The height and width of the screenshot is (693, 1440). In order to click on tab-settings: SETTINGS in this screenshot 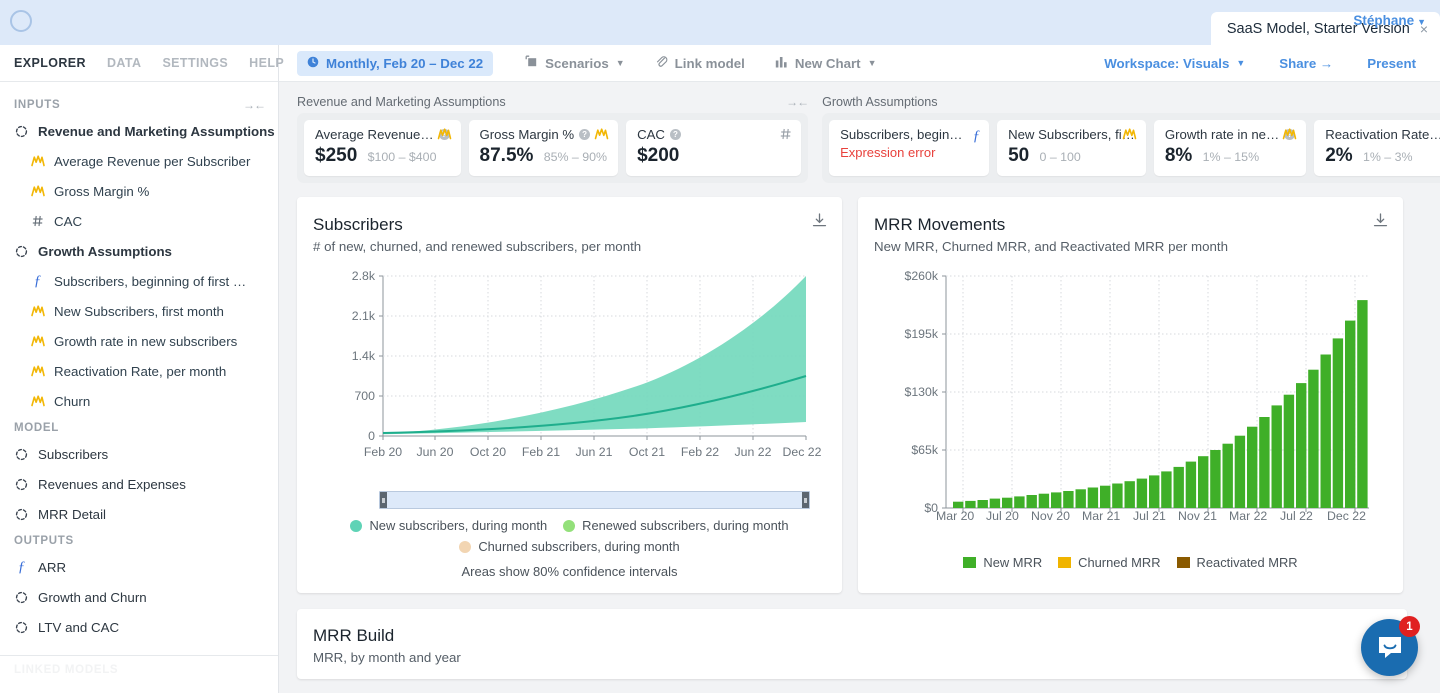, I will do `click(195, 63)`.